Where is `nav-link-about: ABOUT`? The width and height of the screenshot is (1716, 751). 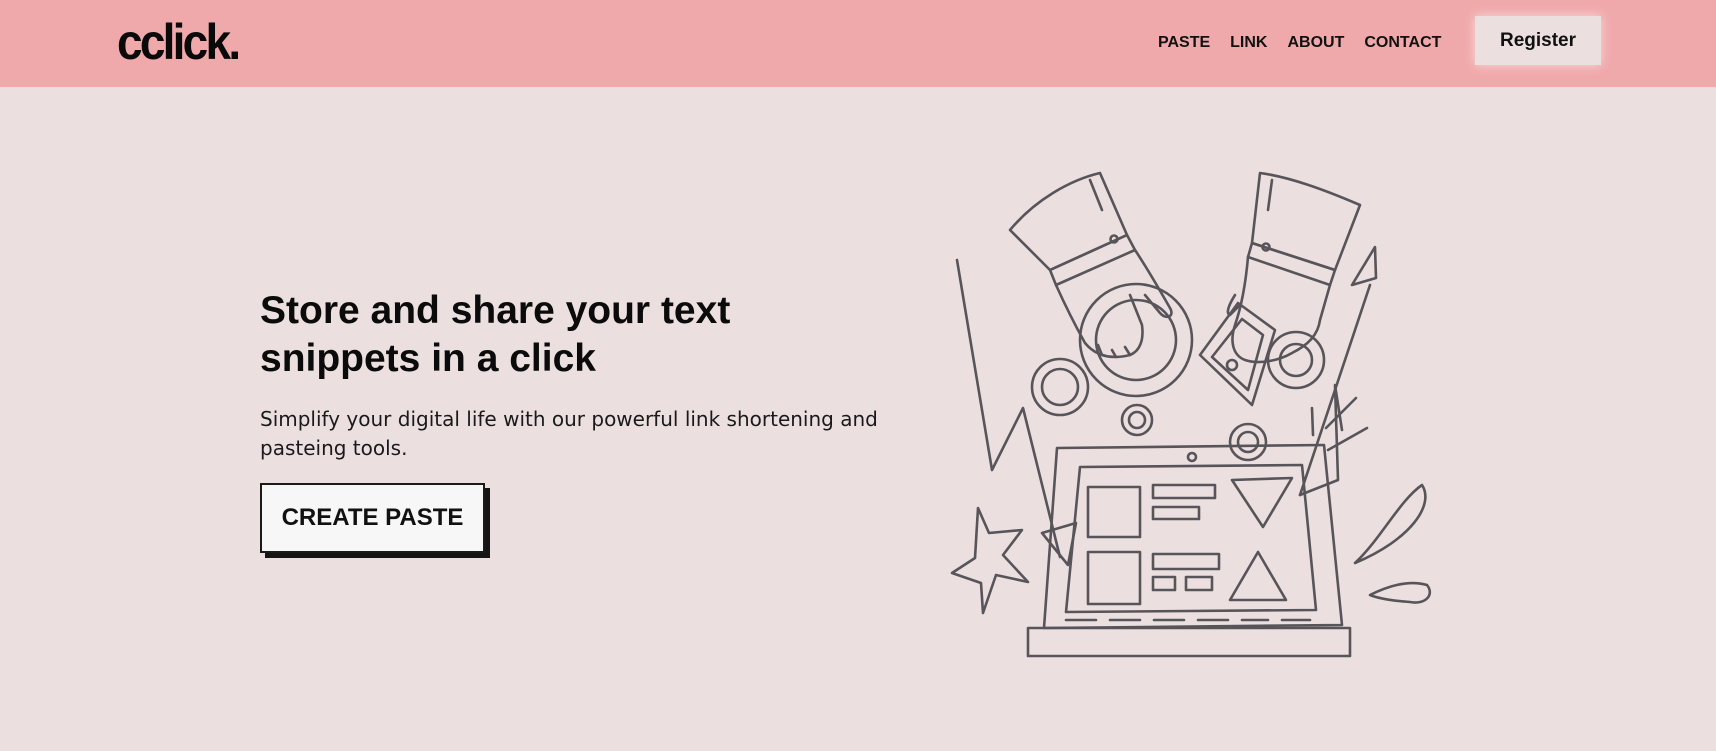
nav-link-about: ABOUT is located at coordinates (1315, 43).